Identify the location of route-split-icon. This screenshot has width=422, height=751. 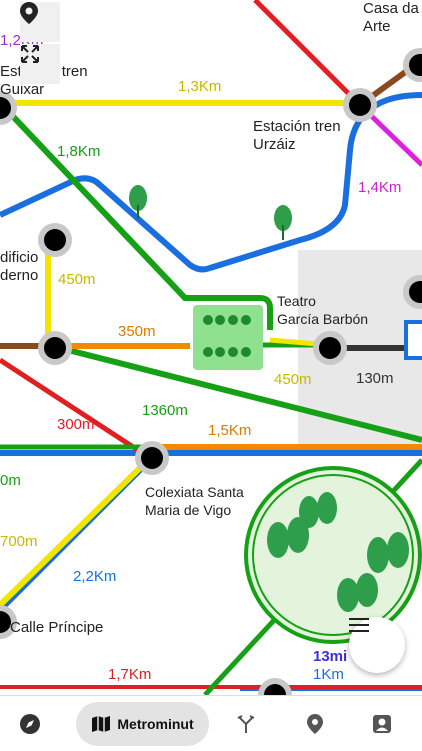
(246, 724).